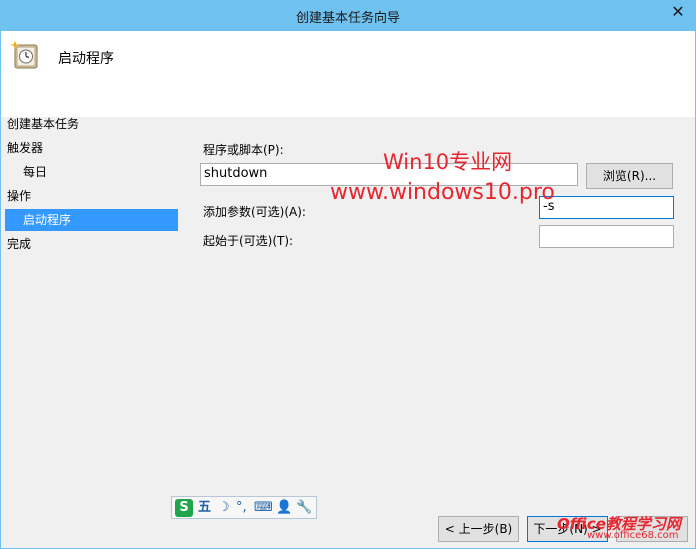 Image resolution: width=696 pixels, height=549 pixels. What do you see at coordinates (91, 220) in the screenshot?
I see `nav-item-start-program: 启动程序` at bounding box center [91, 220].